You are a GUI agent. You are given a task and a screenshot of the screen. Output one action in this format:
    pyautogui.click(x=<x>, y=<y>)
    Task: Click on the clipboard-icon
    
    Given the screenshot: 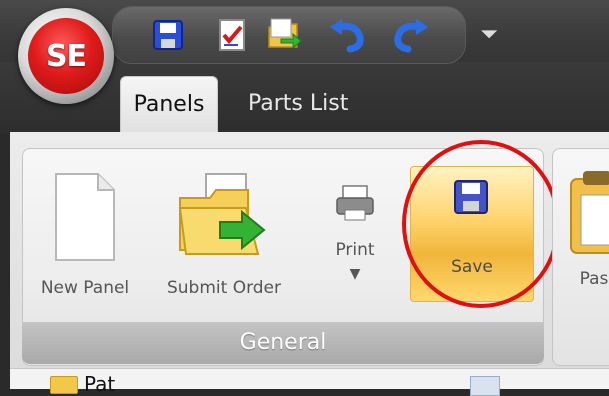 What is the action you would take?
    pyautogui.click(x=589, y=212)
    